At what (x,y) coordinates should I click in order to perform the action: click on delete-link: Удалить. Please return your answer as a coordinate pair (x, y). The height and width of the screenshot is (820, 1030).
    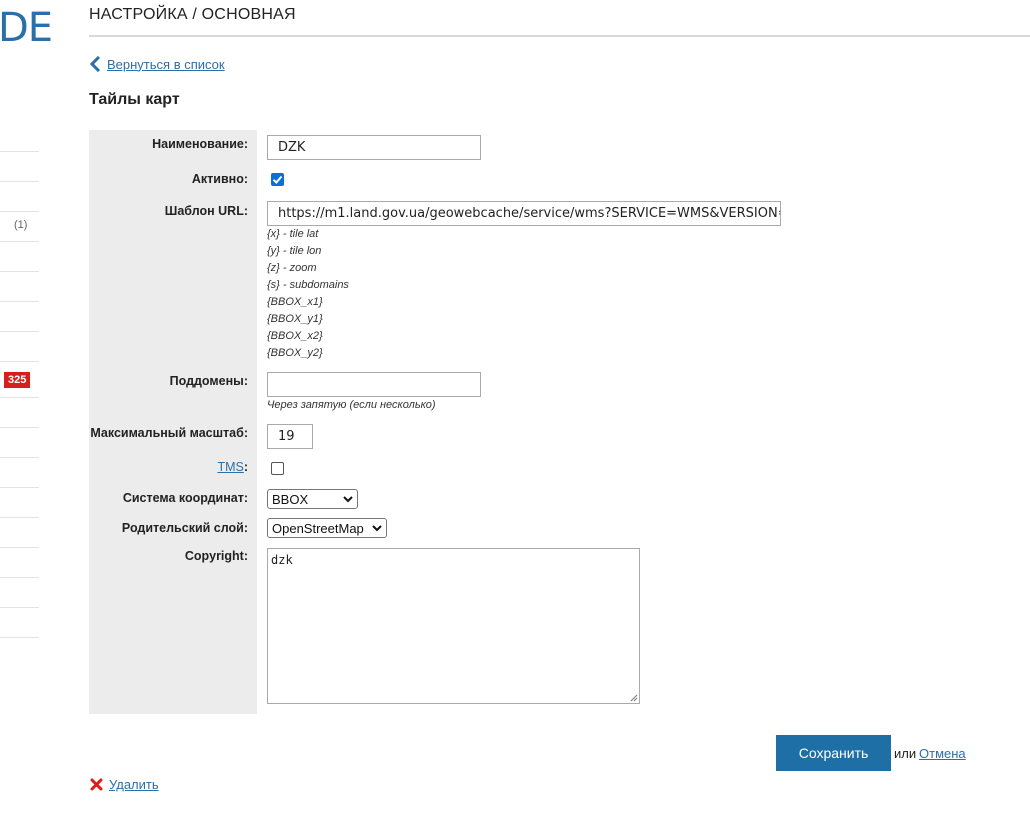
    Looking at the image, I should click on (124, 784).